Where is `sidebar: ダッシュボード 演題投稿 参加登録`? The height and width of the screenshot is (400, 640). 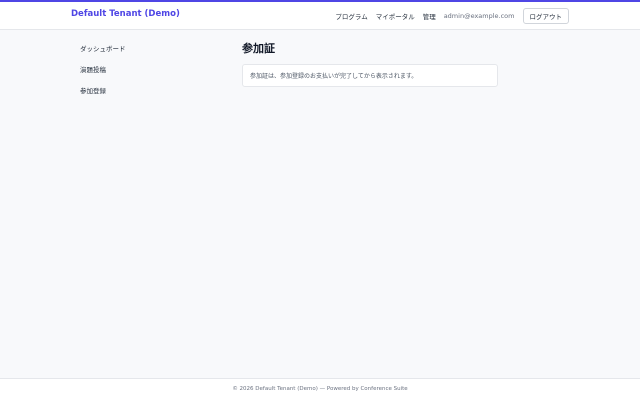
sidebar: ダッシュボード 演題投稿 参加登録 is located at coordinates (103, 74).